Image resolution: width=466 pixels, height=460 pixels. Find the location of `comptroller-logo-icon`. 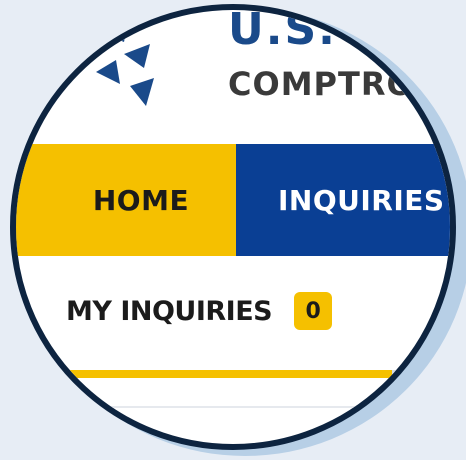

comptroller-logo-icon is located at coordinates (125, 64).